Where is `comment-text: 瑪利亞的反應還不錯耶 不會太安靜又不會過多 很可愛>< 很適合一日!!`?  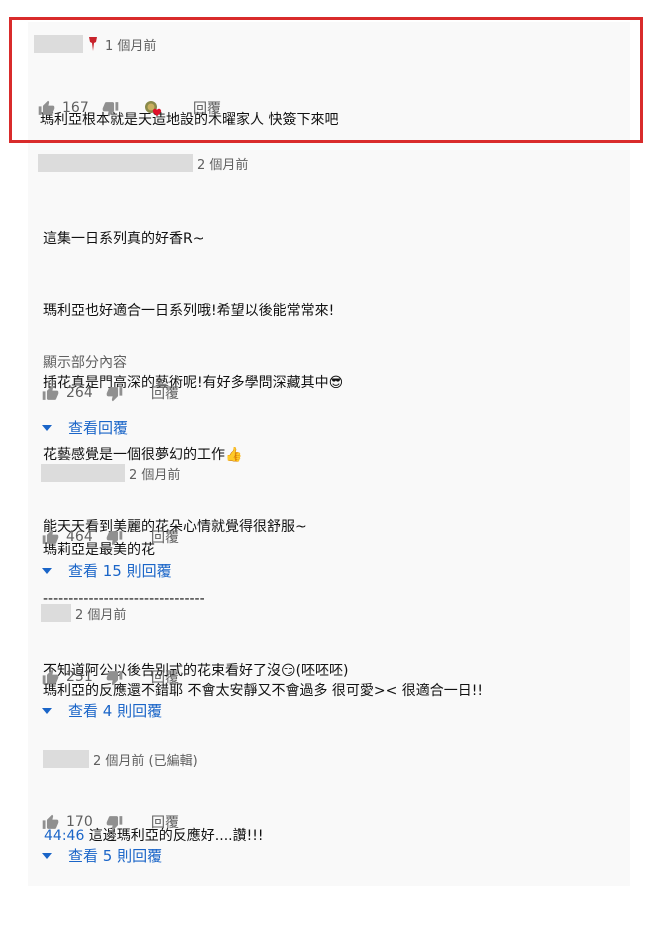 comment-text: 瑪利亞的反應還不錯耶 不會太安靜又不會過多 很可愛>< 很適合一日!! is located at coordinates (263, 691).